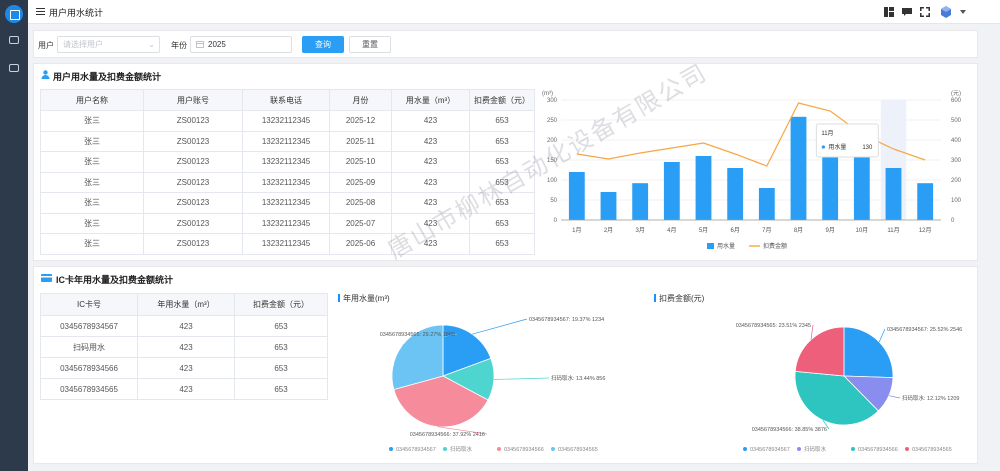  Describe the element at coordinates (956, 161) in the screenshot. I see `y2-tick-label: 300` at that location.